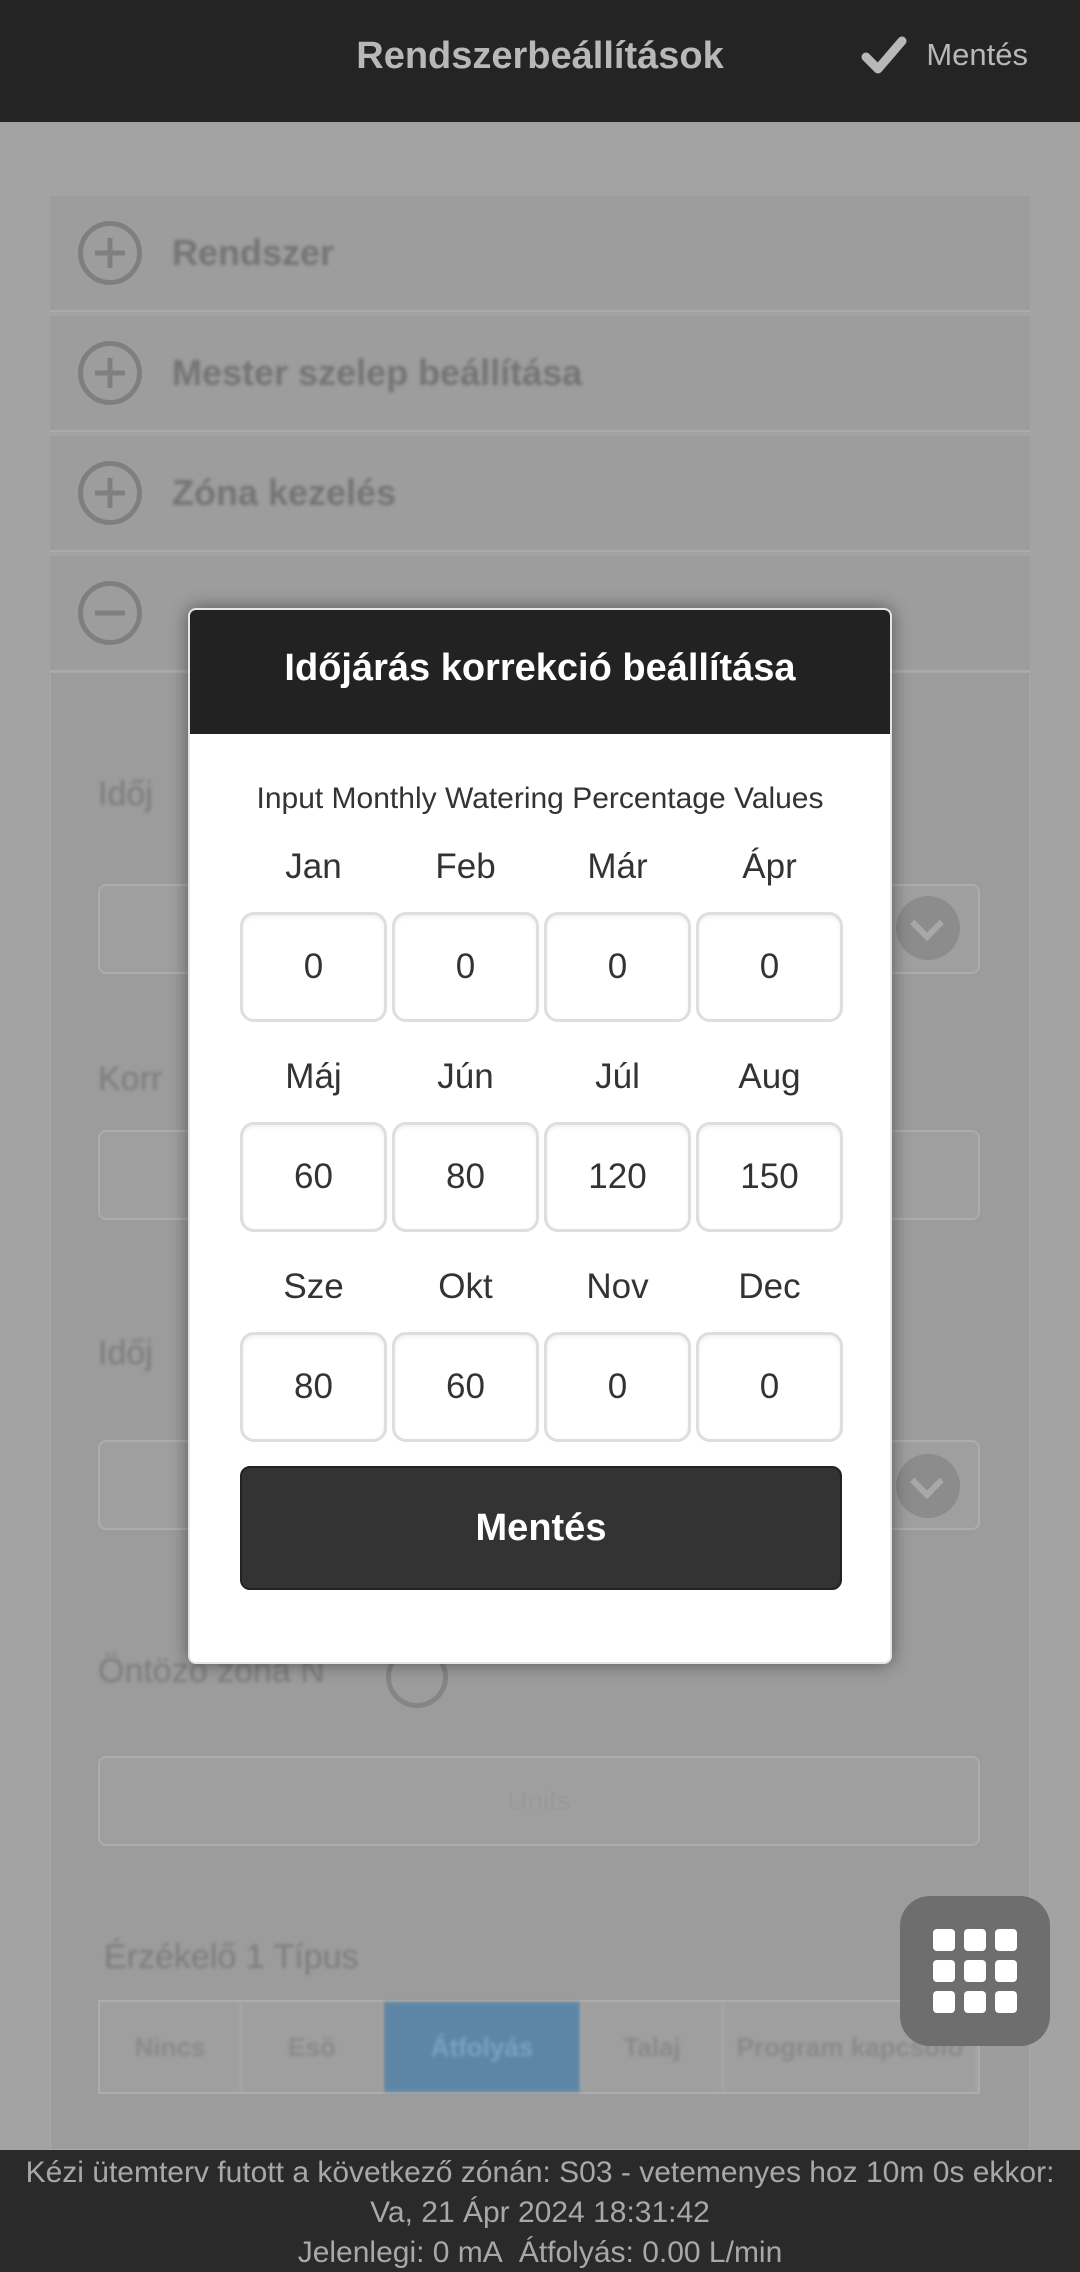 This screenshot has width=1080, height=2272. What do you see at coordinates (130, 1079) in the screenshot?
I see `bg-label-correction: Korr` at bounding box center [130, 1079].